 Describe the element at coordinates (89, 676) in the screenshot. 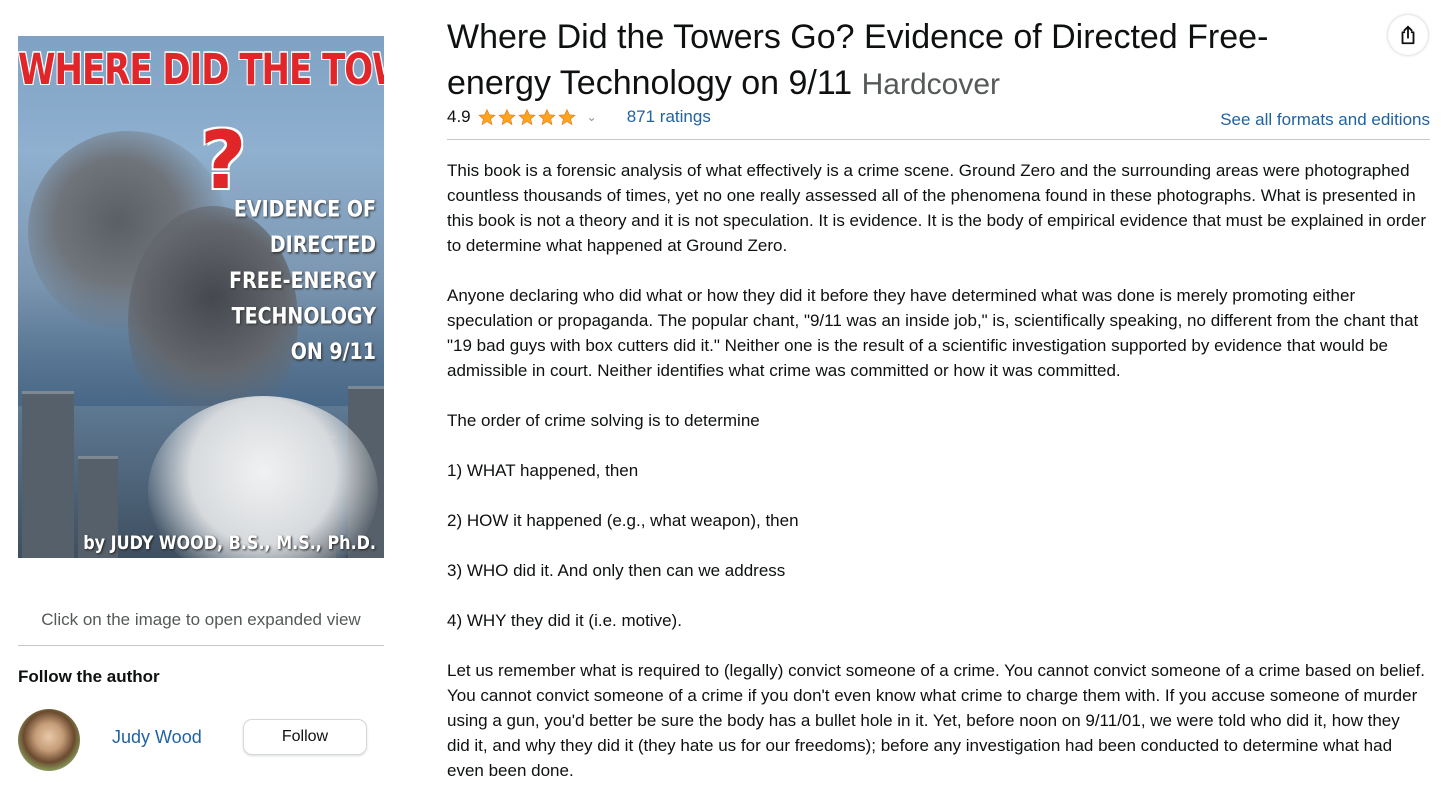

I see `follow-author-heading: Follow the author` at that location.